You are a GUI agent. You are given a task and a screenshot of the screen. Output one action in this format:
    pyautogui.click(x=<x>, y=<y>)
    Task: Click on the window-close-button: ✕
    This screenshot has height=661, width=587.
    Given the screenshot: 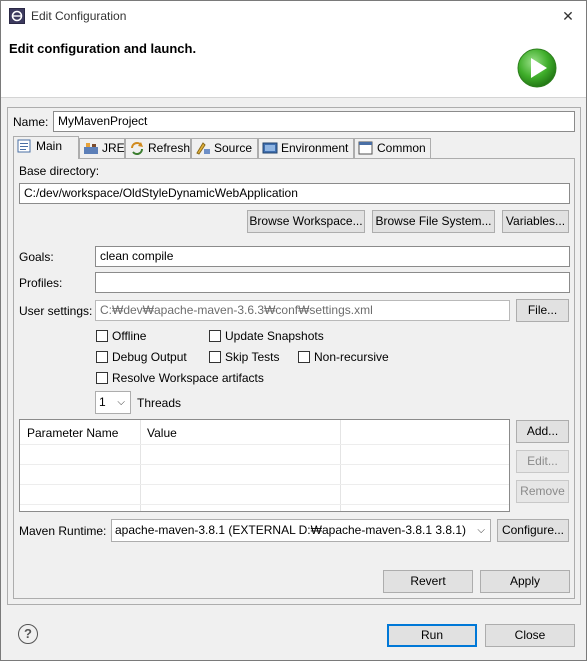 What is the action you would take?
    pyautogui.click(x=568, y=16)
    